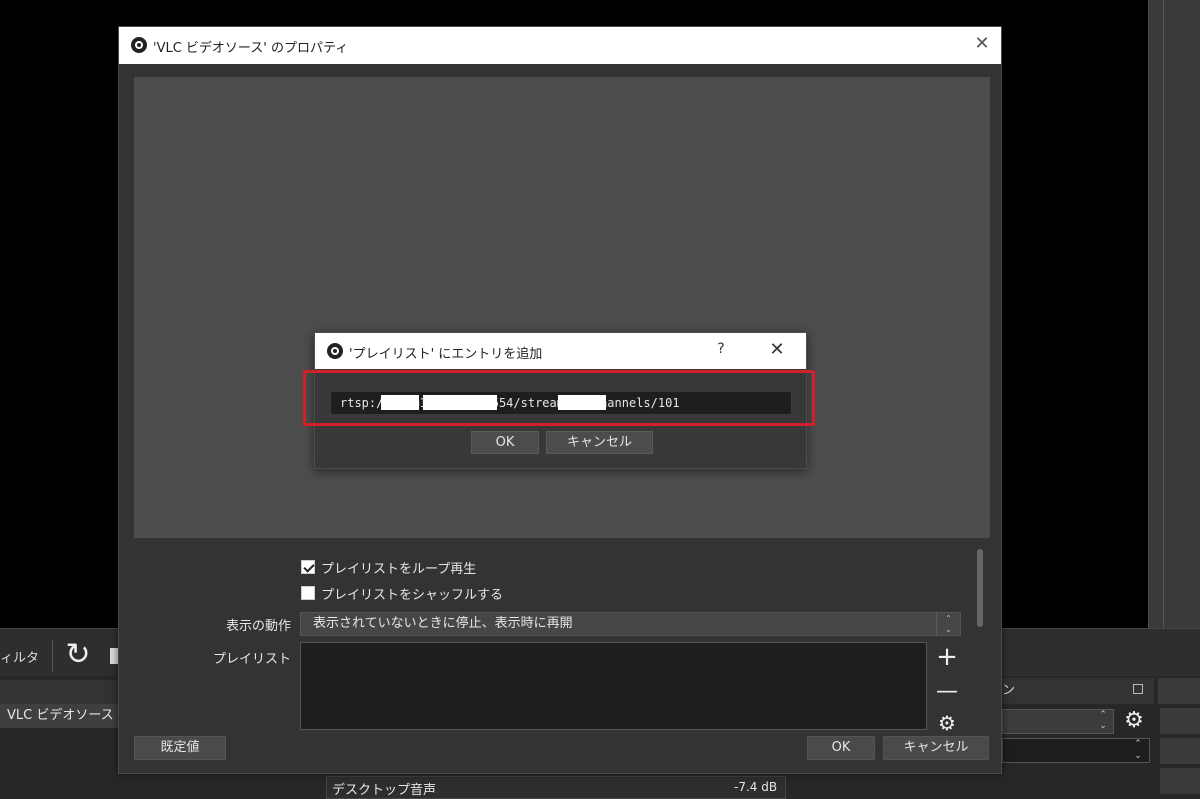 The width and height of the screenshot is (1200, 799). I want to click on undock-icon, so click(1138, 689).